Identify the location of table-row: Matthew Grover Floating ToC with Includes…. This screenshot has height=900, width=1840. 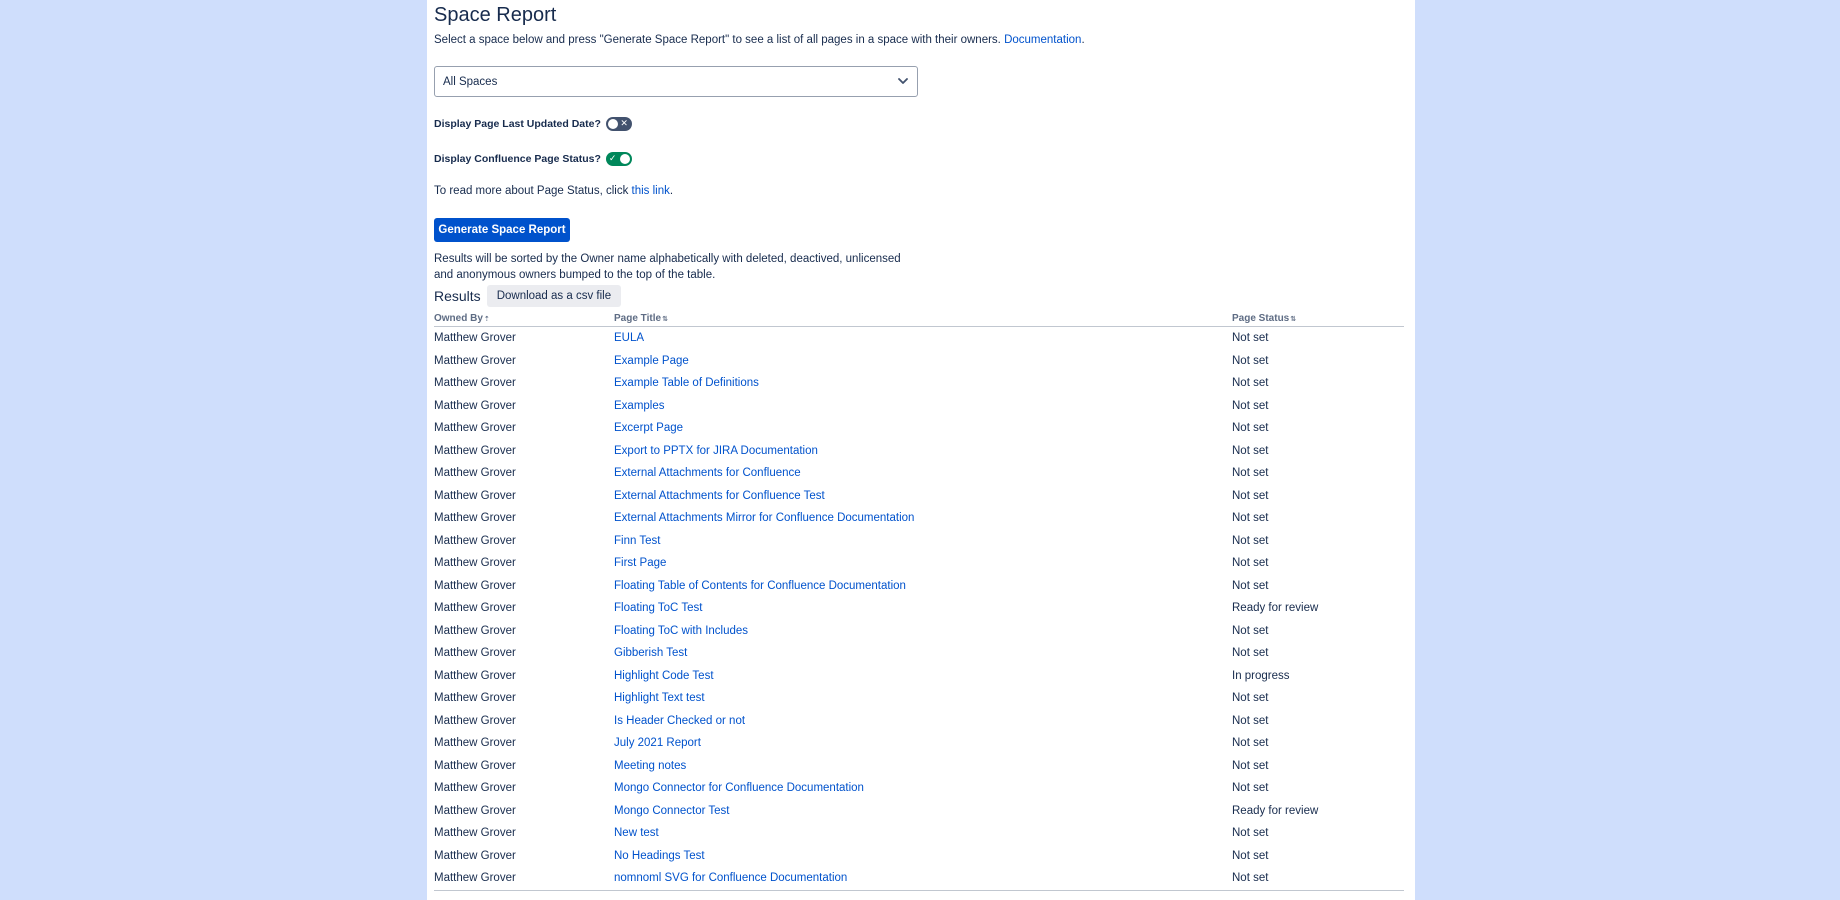
(919, 631).